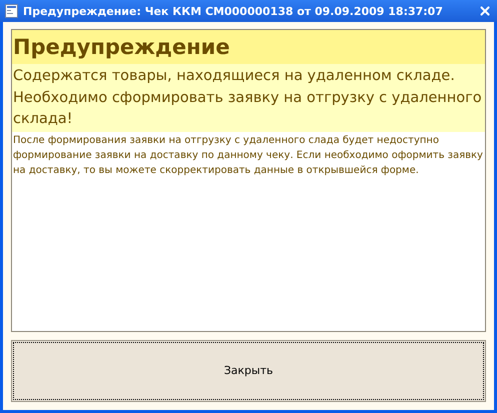 The width and height of the screenshot is (497, 413). Describe the element at coordinates (233, 11) in the screenshot. I see `window-title: Предупреждение: Чек ККМ СМ000000138 от 09.09.2009 18:37:07` at that location.